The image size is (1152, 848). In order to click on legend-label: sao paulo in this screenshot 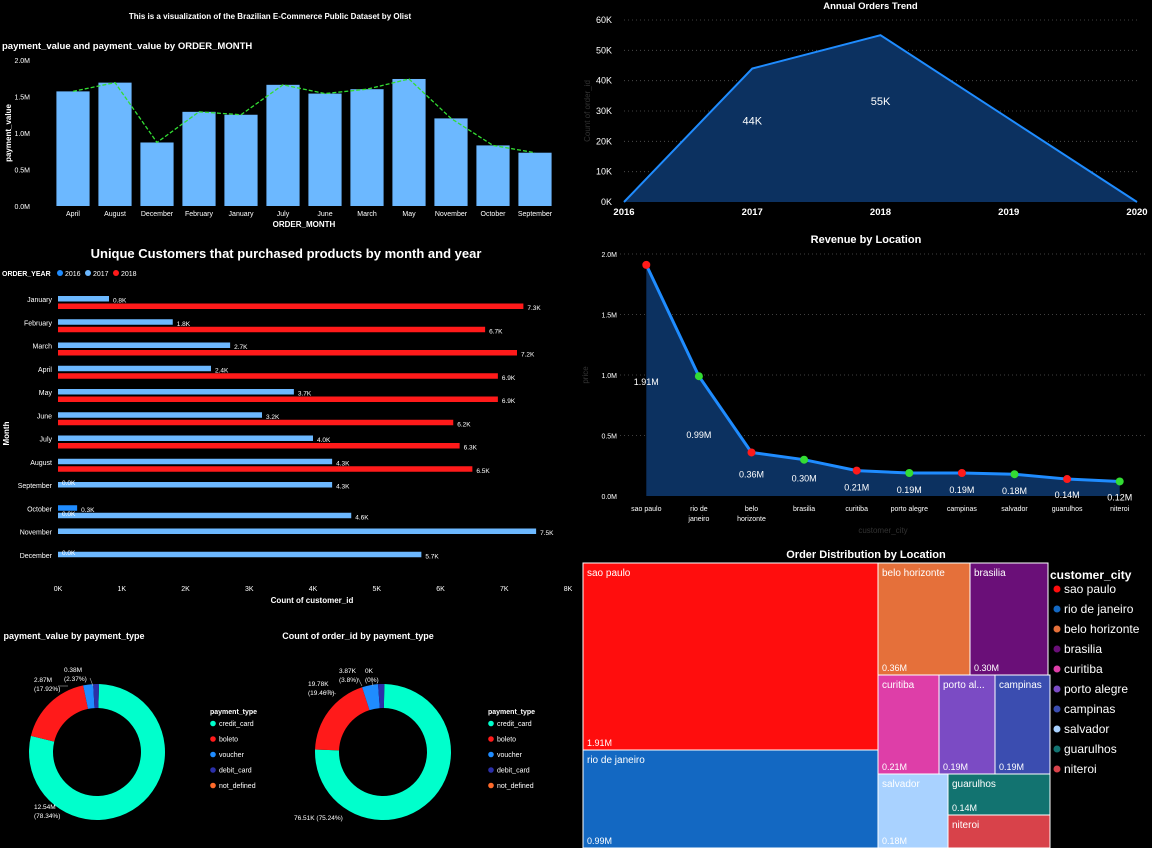, I will do `click(1090, 589)`.